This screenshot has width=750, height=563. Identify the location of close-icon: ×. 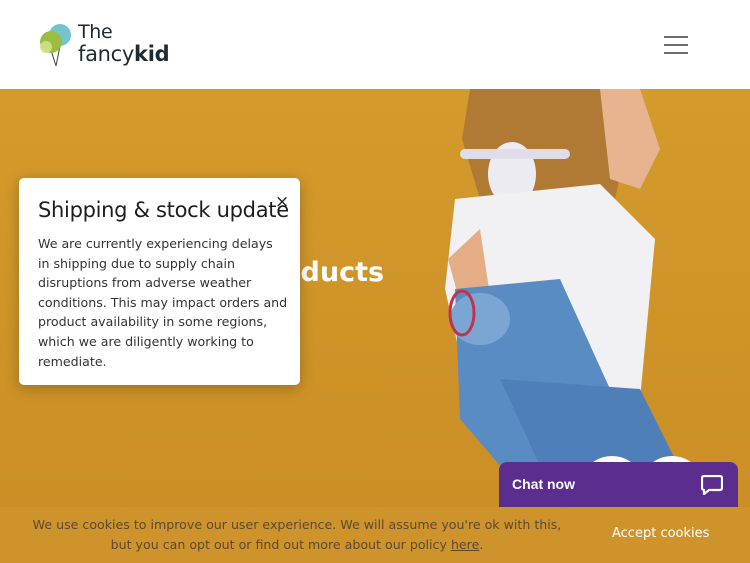
(282, 202).